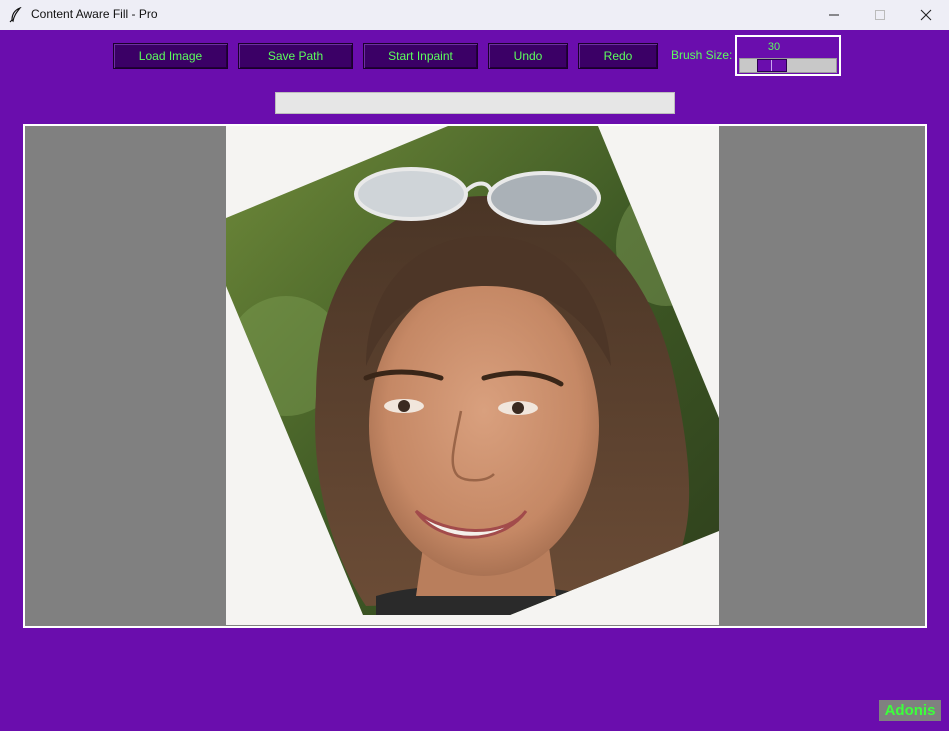 Image resolution: width=949 pixels, height=731 pixels. Describe the element at coordinates (15, 15) in the screenshot. I see `feather-icon` at that location.